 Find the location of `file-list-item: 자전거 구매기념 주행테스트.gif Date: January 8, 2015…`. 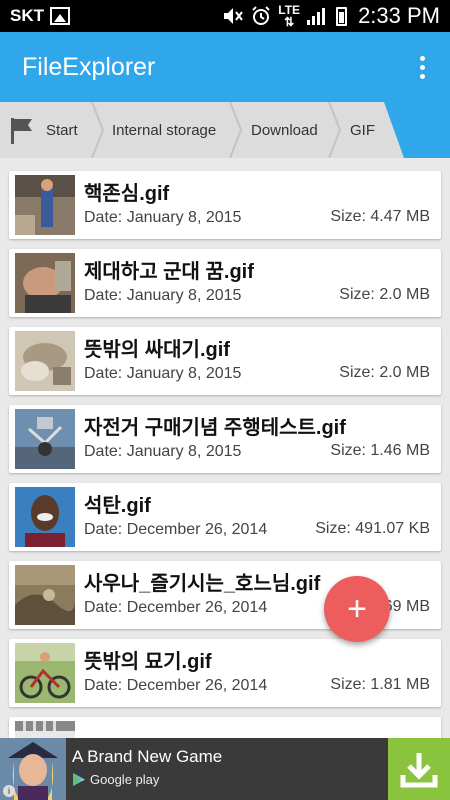

file-list-item: 자전거 구매기념 주행테스트.gif Date: January 8, 2015… is located at coordinates (225, 439).